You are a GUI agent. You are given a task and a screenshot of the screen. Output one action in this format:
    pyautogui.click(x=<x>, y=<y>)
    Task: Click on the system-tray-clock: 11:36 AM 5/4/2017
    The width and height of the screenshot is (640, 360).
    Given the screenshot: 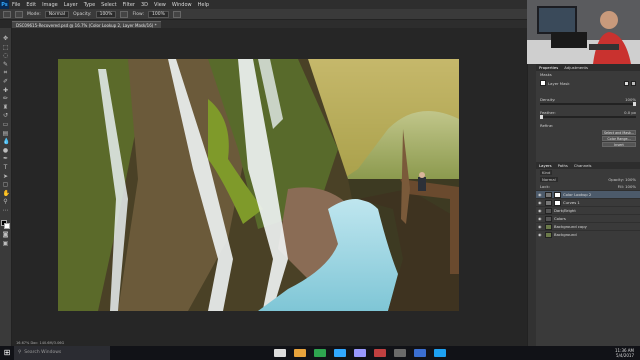 What is the action you would take?
    pyautogui.click(x=627, y=353)
    